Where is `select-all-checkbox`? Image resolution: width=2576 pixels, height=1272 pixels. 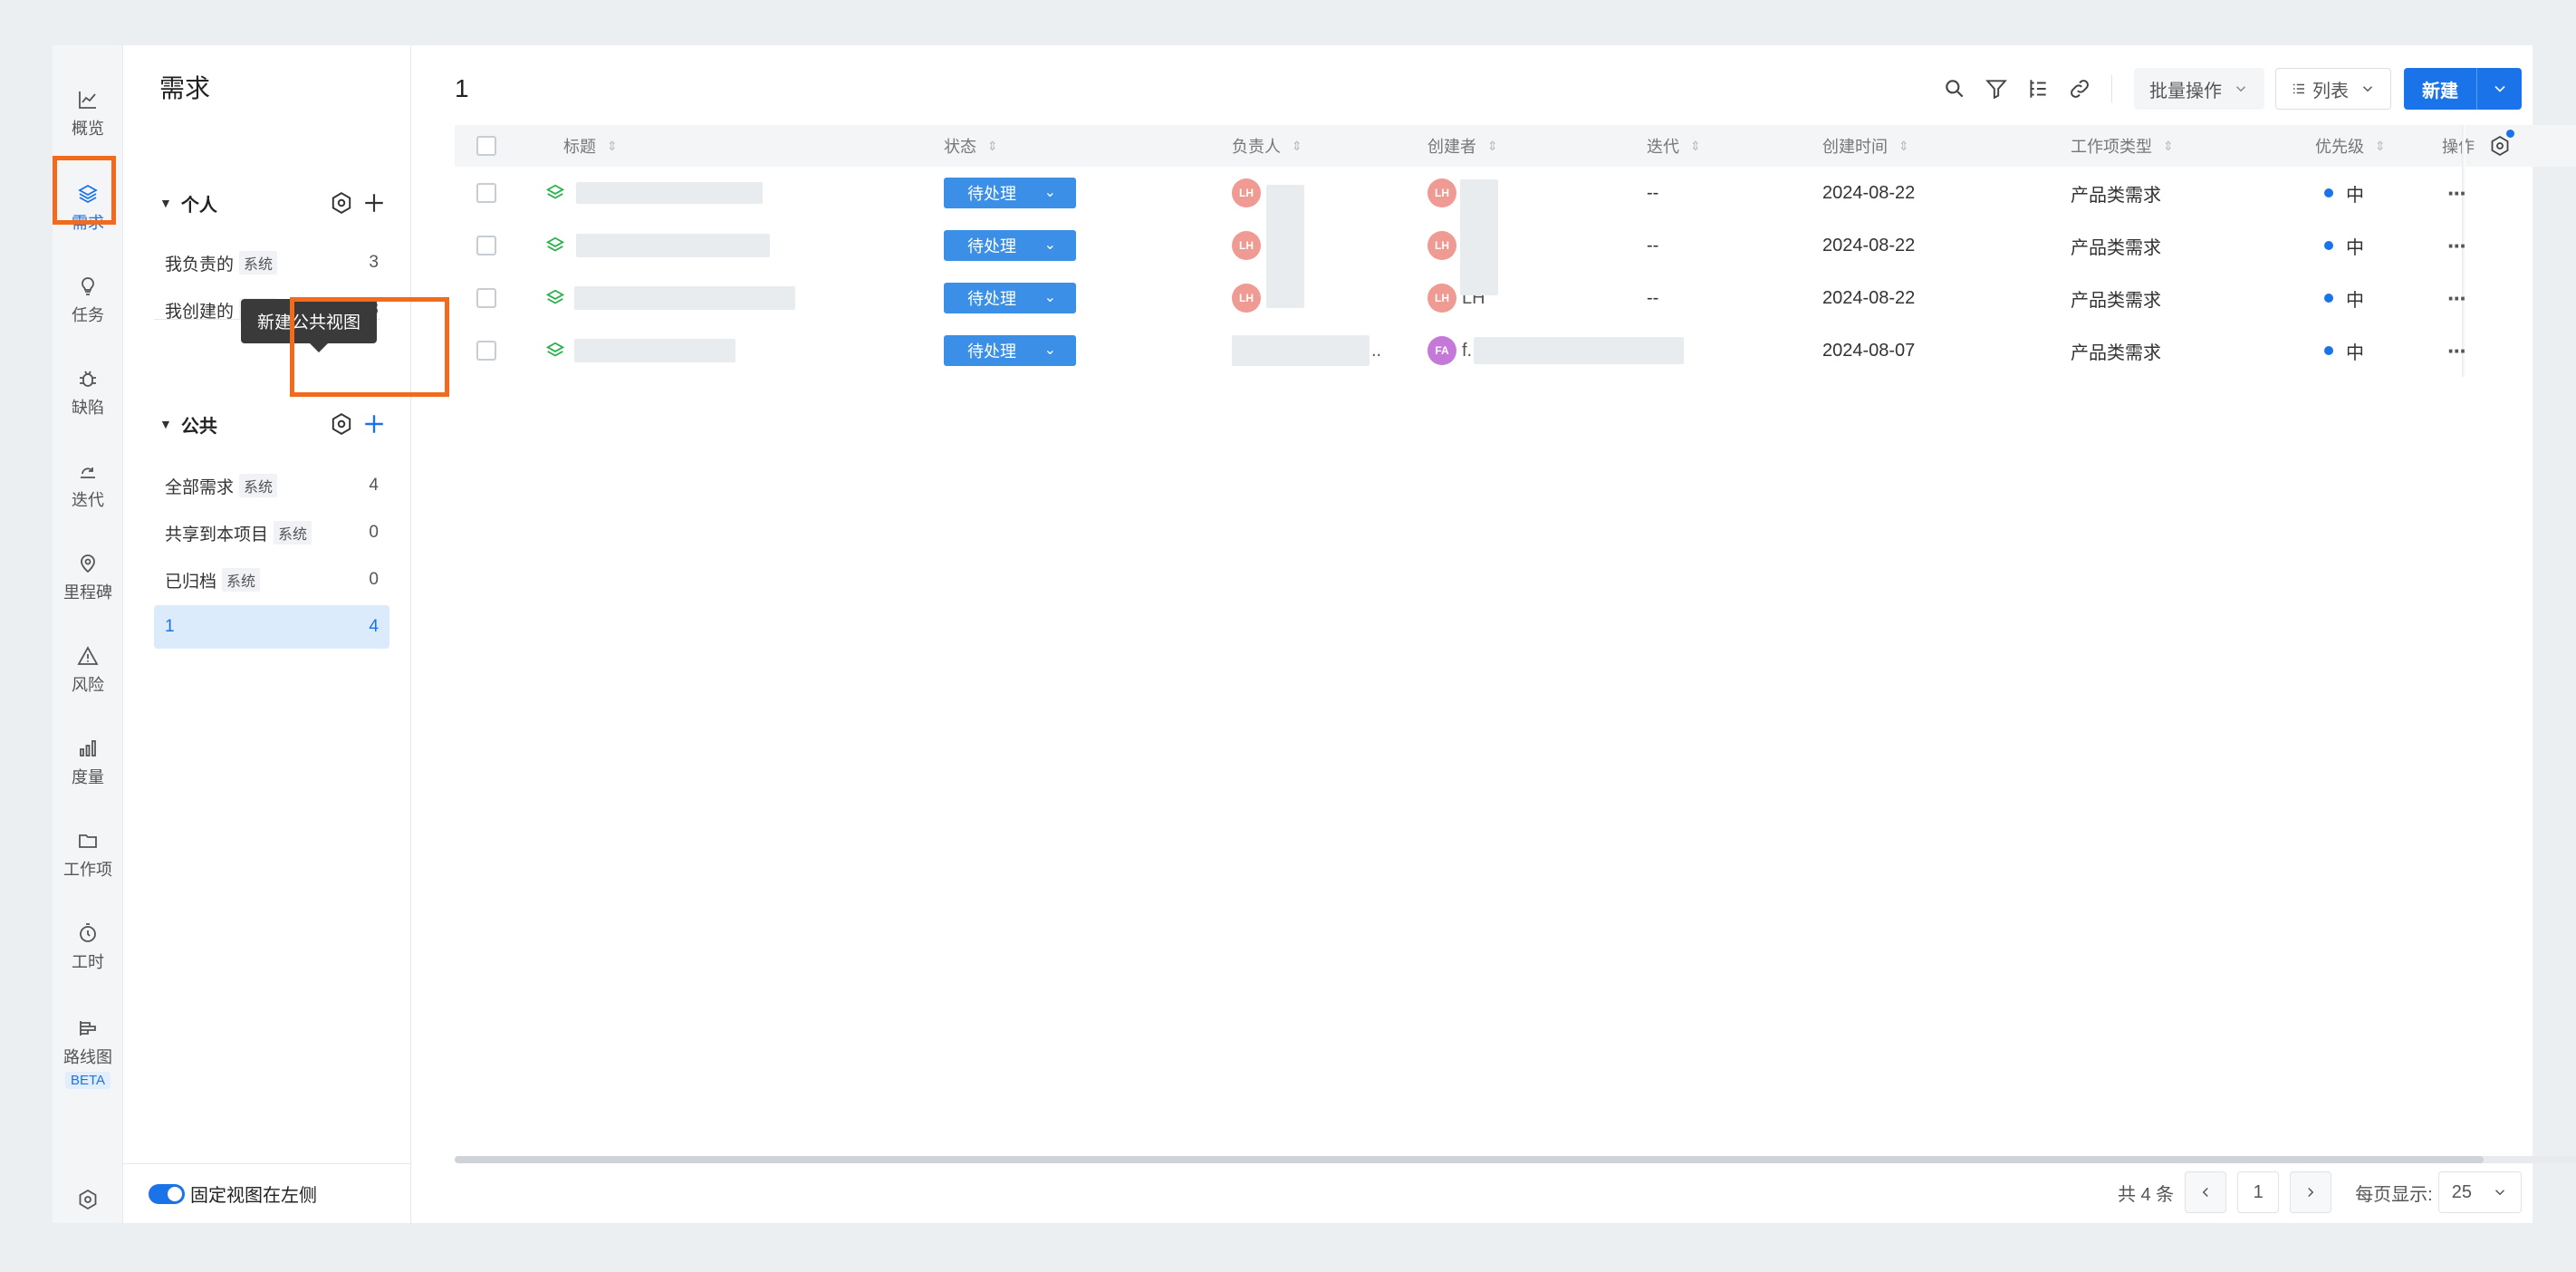
select-all-checkbox is located at coordinates (486, 146).